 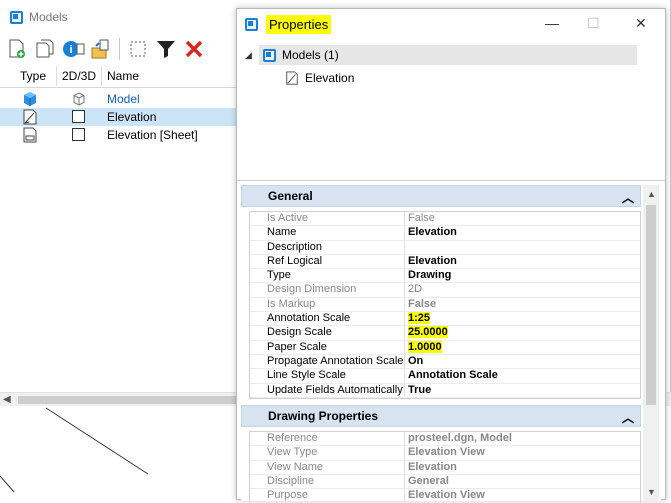 What do you see at coordinates (79, 76) in the screenshot?
I see `column-2d3d: 2D/3D` at bounding box center [79, 76].